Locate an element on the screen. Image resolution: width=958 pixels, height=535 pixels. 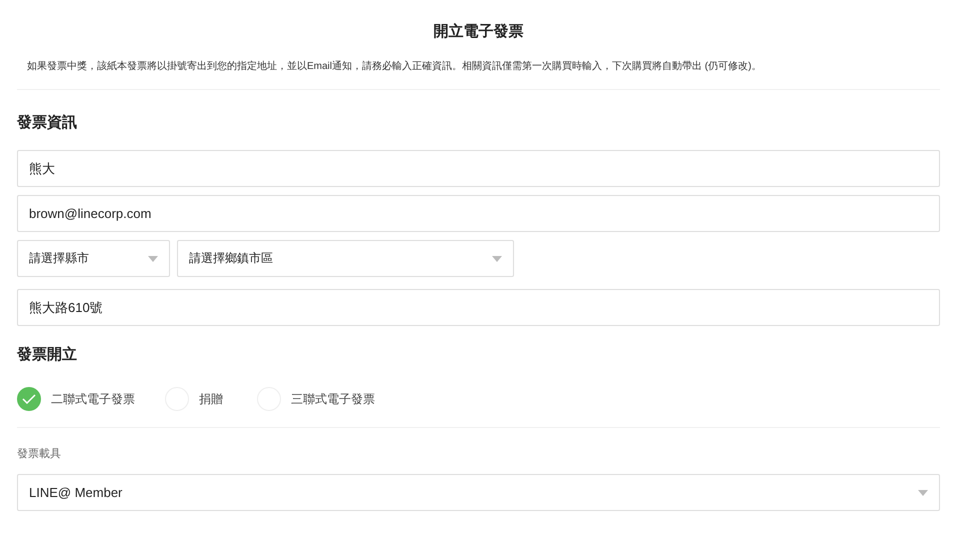
section-heading: 發票開立 is located at coordinates (47, 355).